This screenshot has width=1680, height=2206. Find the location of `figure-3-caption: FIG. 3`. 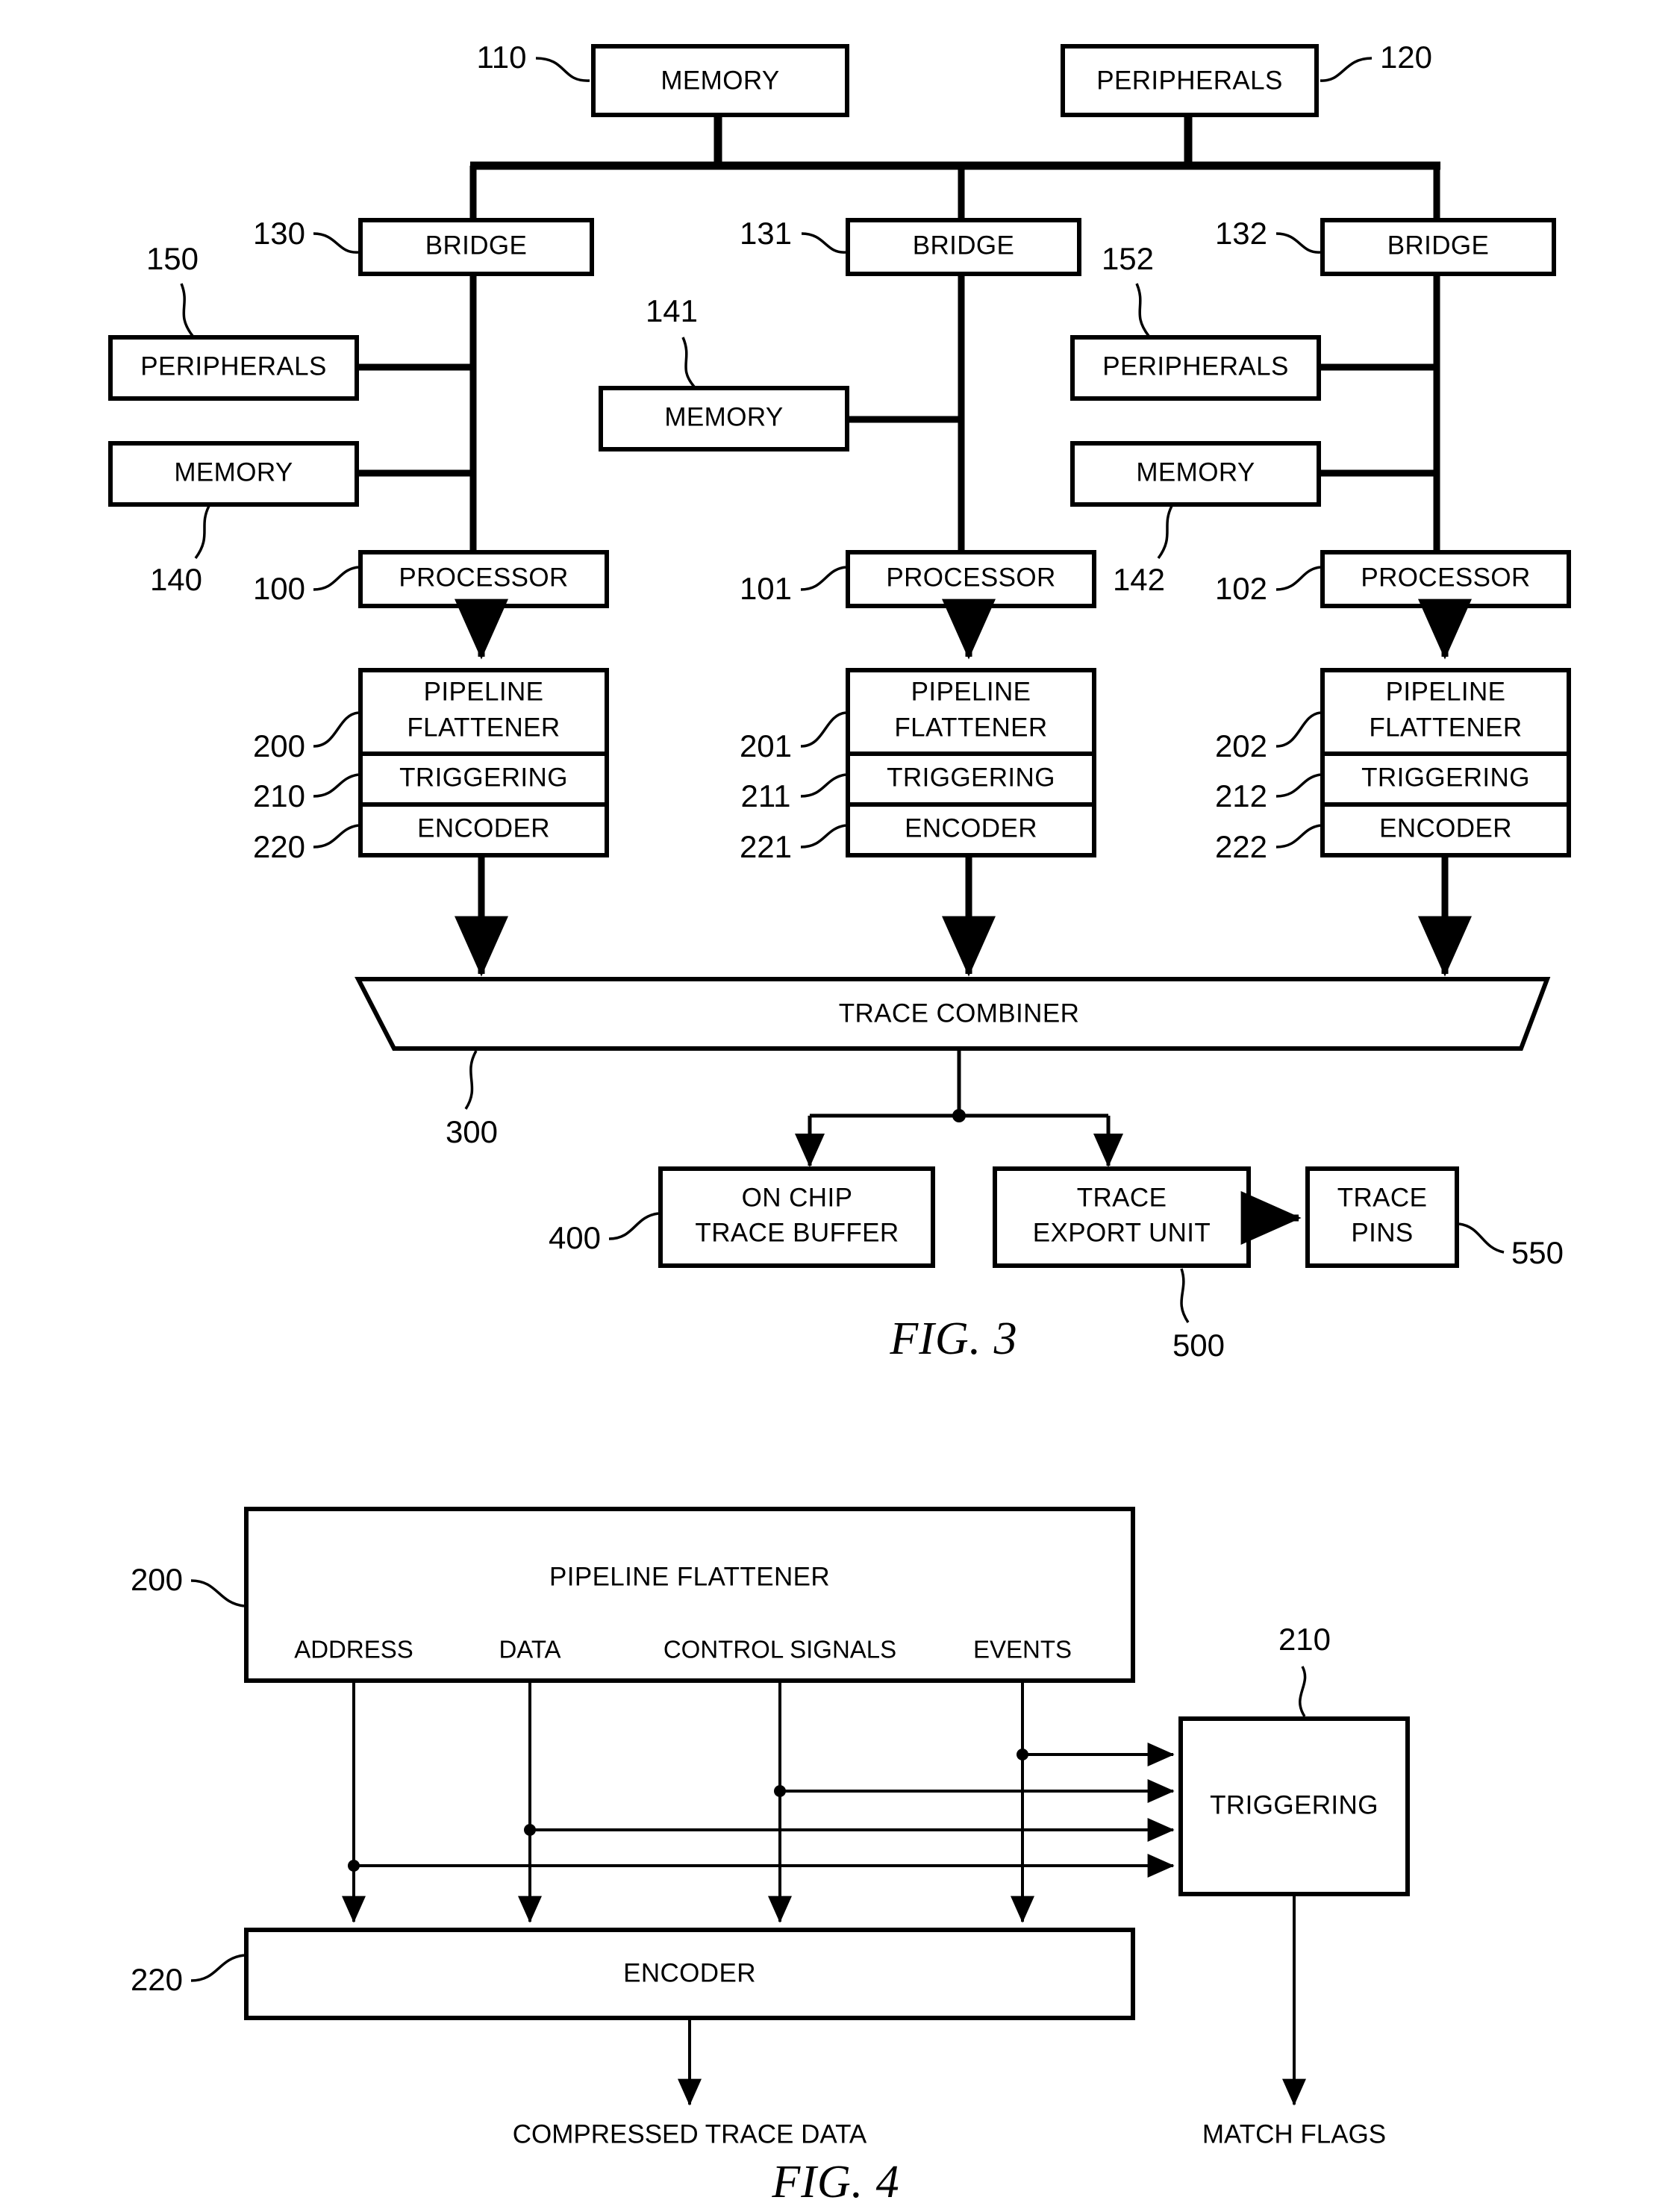

figure-3-caption: FIG. 3 is located at coordinates (953, 1338).